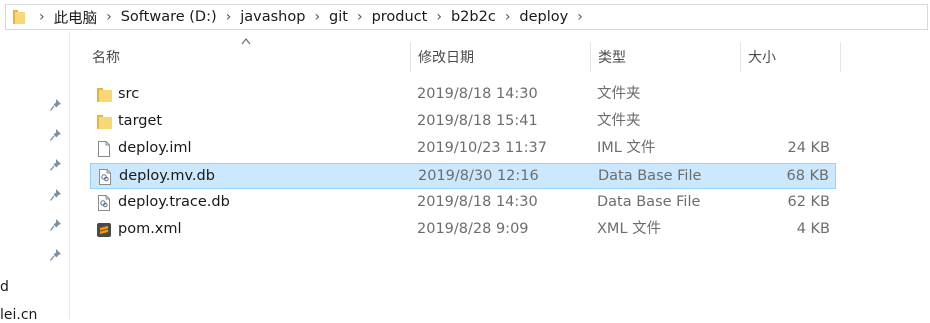 This screenshot has width=930, height=323. I want to click on column-header-name: 名称, so click(251, 57).